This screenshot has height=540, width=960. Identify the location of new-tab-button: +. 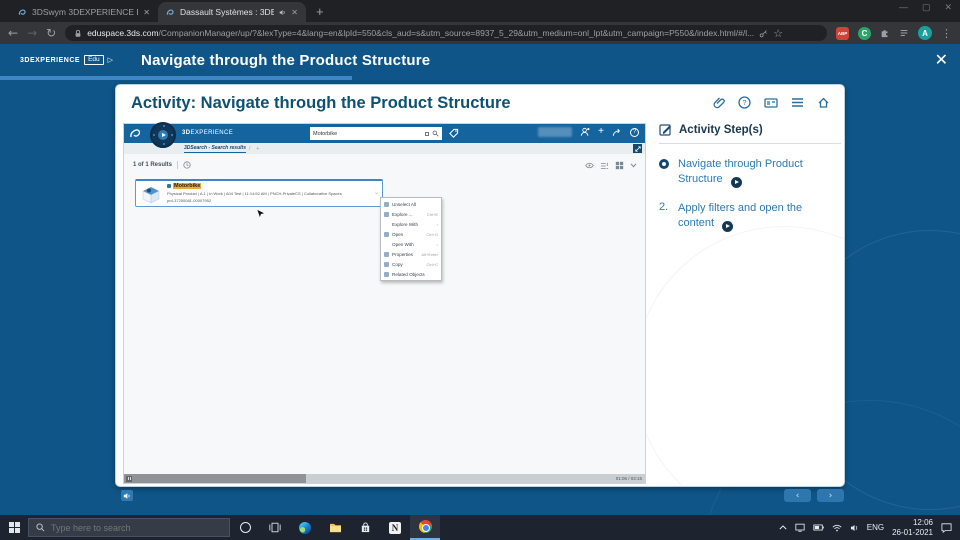
(320, 11).